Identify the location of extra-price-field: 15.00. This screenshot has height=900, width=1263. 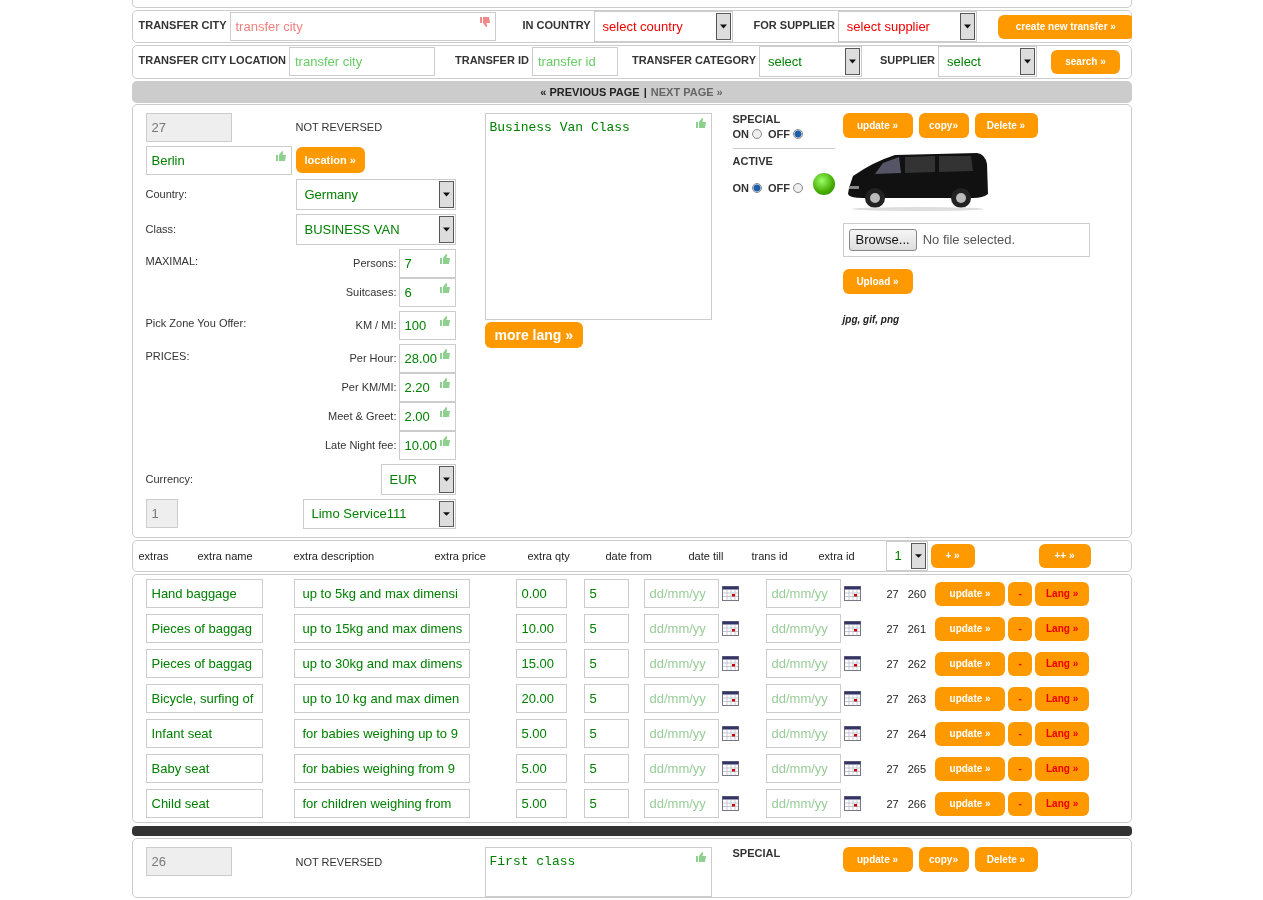
(541, 663).